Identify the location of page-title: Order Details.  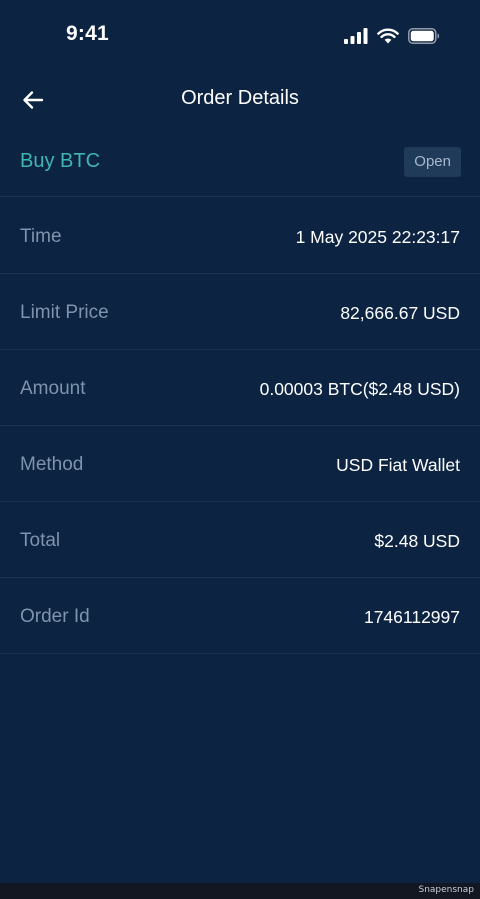
(240, 98).